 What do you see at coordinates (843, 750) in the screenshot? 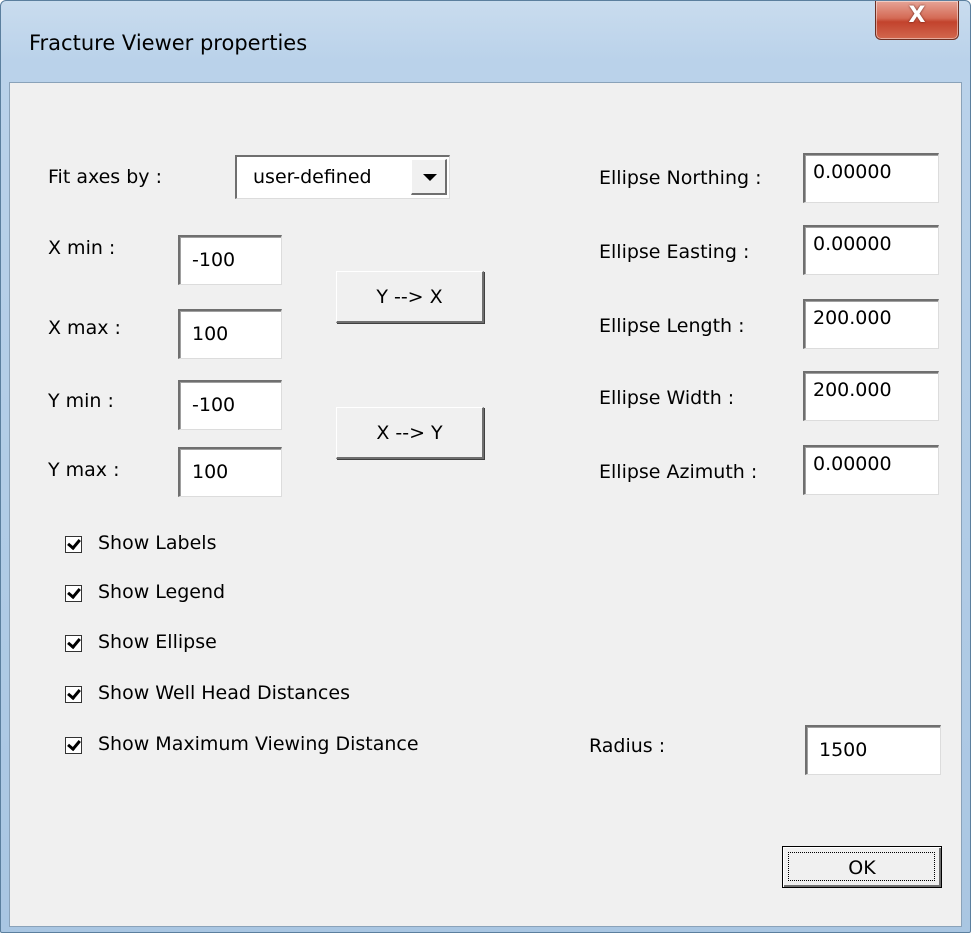
I see `radius-value: 1500` at bounding box center [843, 750].